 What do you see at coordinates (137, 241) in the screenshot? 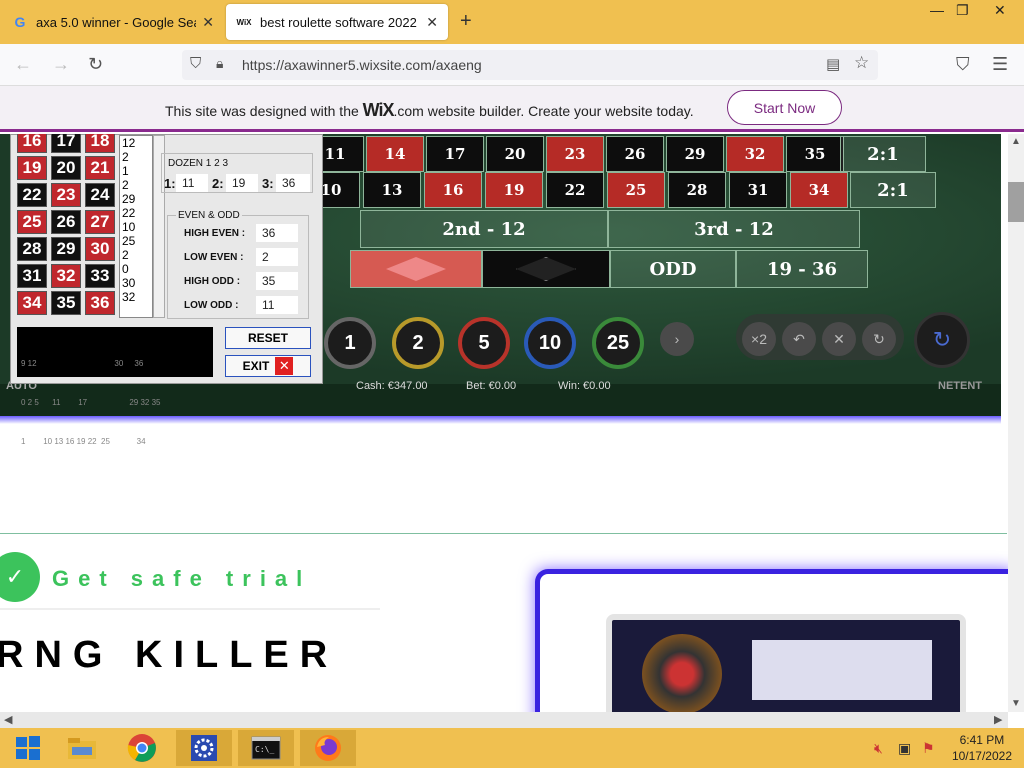
I see `history-item: 25` at bounding box center [137, 241].